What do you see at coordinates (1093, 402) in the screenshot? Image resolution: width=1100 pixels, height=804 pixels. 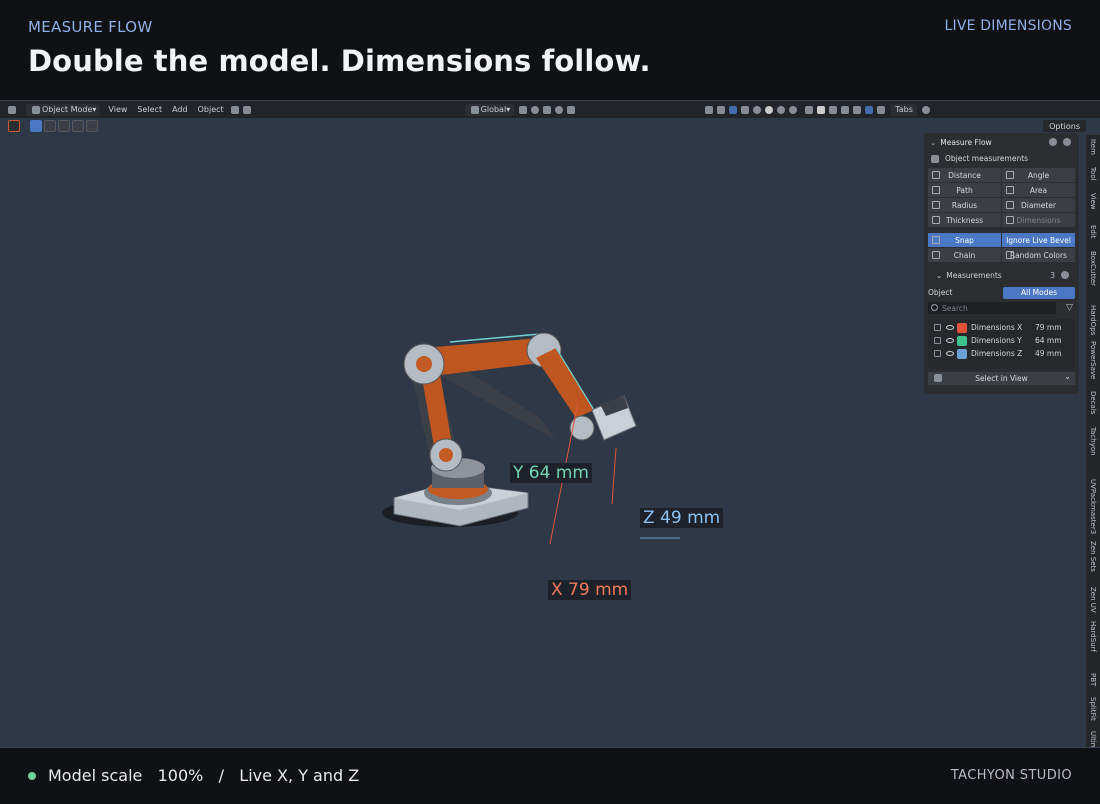 I see `sidebar-tab-decals: Decals` at bounding box center [1093, 402].